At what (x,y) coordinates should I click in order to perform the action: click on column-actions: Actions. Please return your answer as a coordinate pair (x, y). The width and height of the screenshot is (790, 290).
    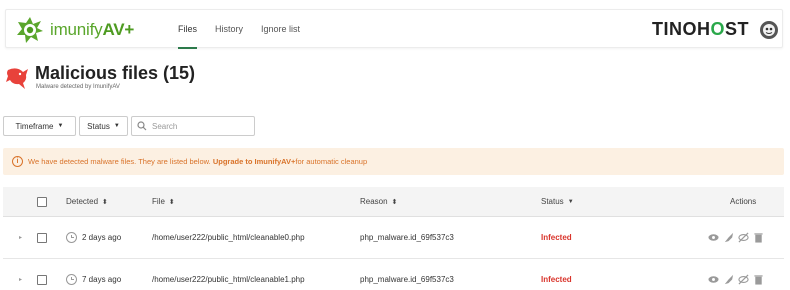
    Looking at the image, I should click on (743, 201).